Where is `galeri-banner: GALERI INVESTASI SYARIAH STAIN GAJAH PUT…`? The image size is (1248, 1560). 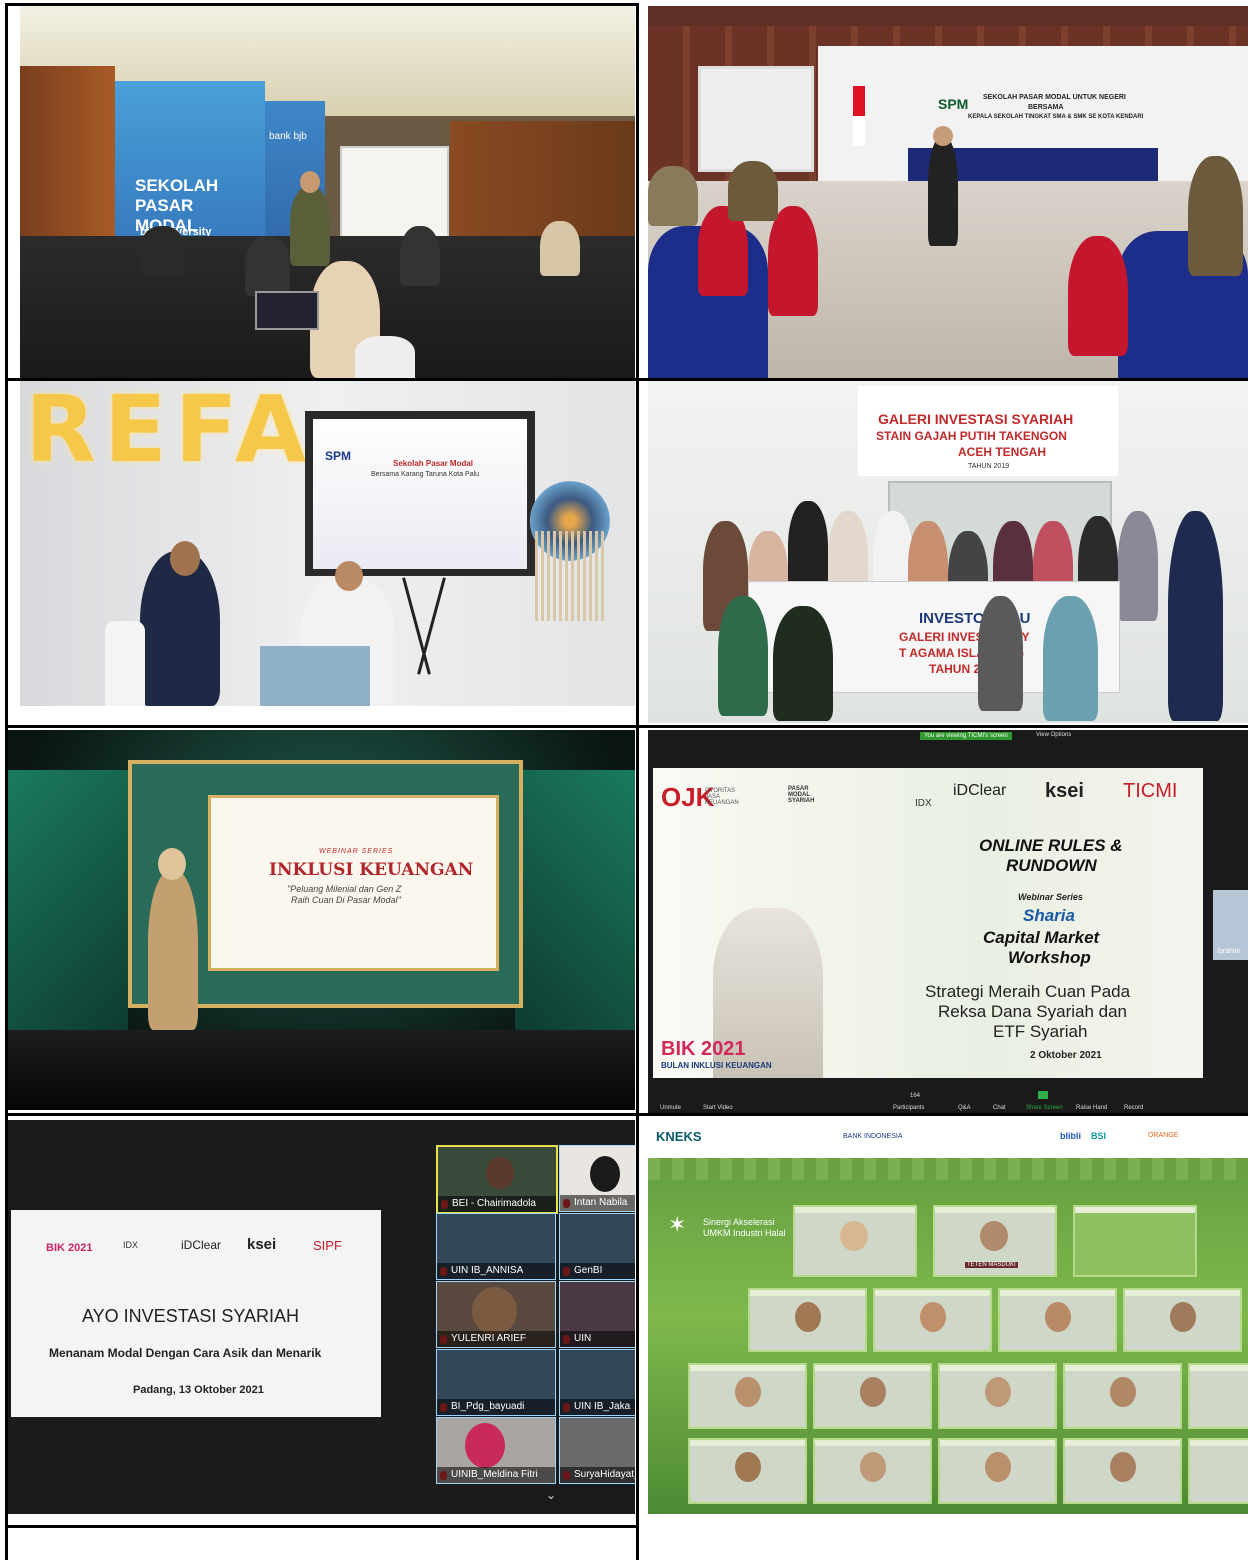 galeri-banner: GALERI INVESTASI SYARIAH STAIN GAJAH PUT… is located at coordinates (988, 431).